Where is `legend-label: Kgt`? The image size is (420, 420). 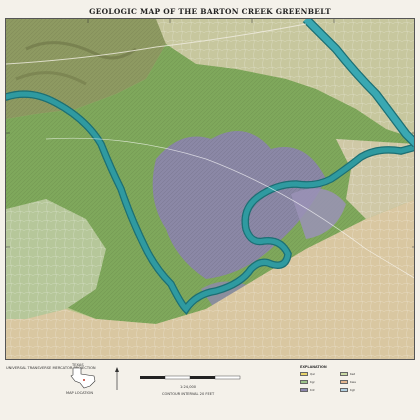
legend-label: Kgt is located at coordinates (352, 390).